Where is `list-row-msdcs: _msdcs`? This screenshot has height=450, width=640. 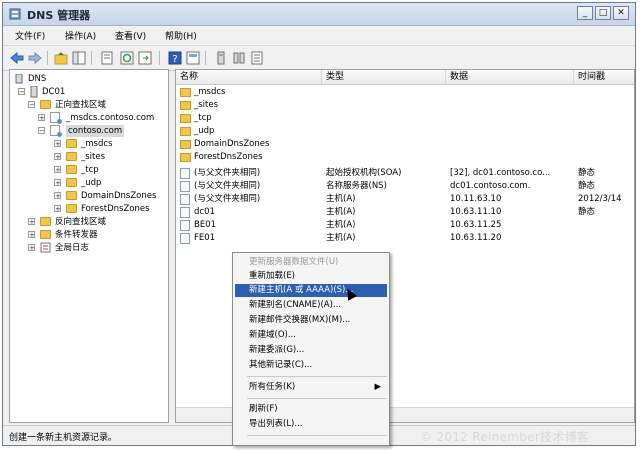 list-row-msdcs: _msdcs is located at coordinates (405, 92).